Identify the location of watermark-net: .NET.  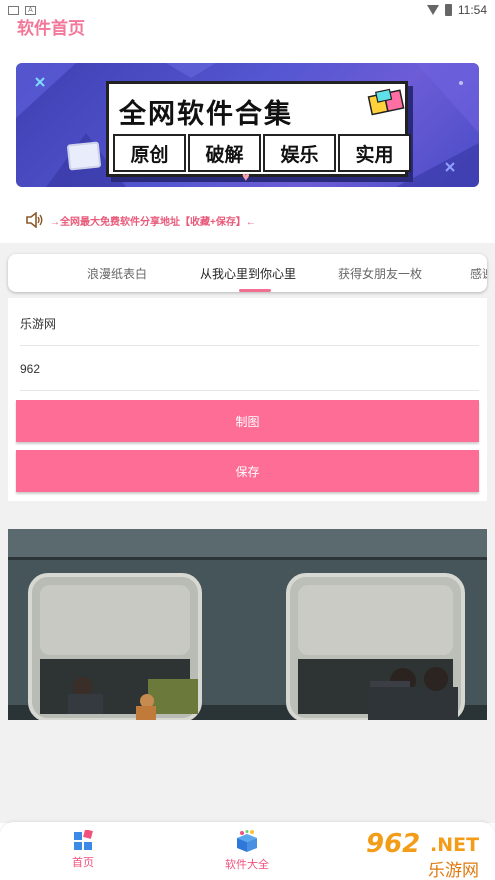
(455, 845).